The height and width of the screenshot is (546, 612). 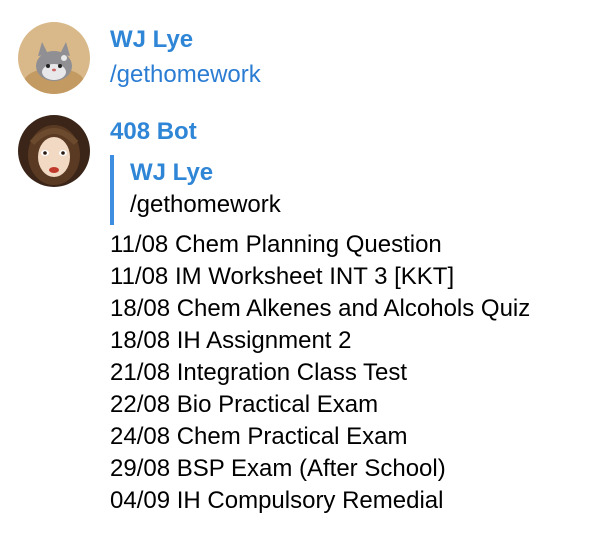 What do you see at coordinates (205, 204) in the screenshot?
I see `reply-text: /gethomework` at bounding box center [205, 204].